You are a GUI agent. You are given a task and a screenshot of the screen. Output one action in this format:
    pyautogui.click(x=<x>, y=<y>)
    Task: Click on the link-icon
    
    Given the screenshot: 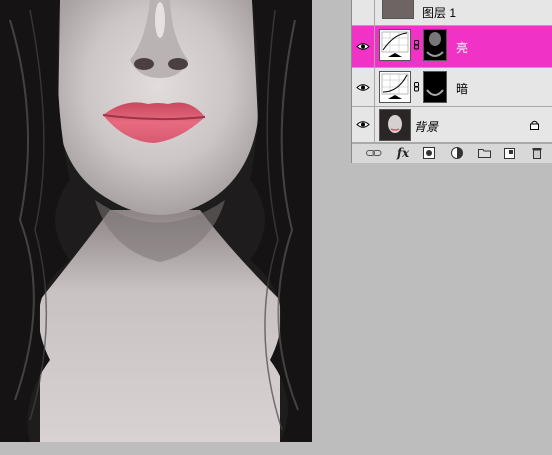 What is the action you would take?
    pyautogui.click(x=374, y=153)
    